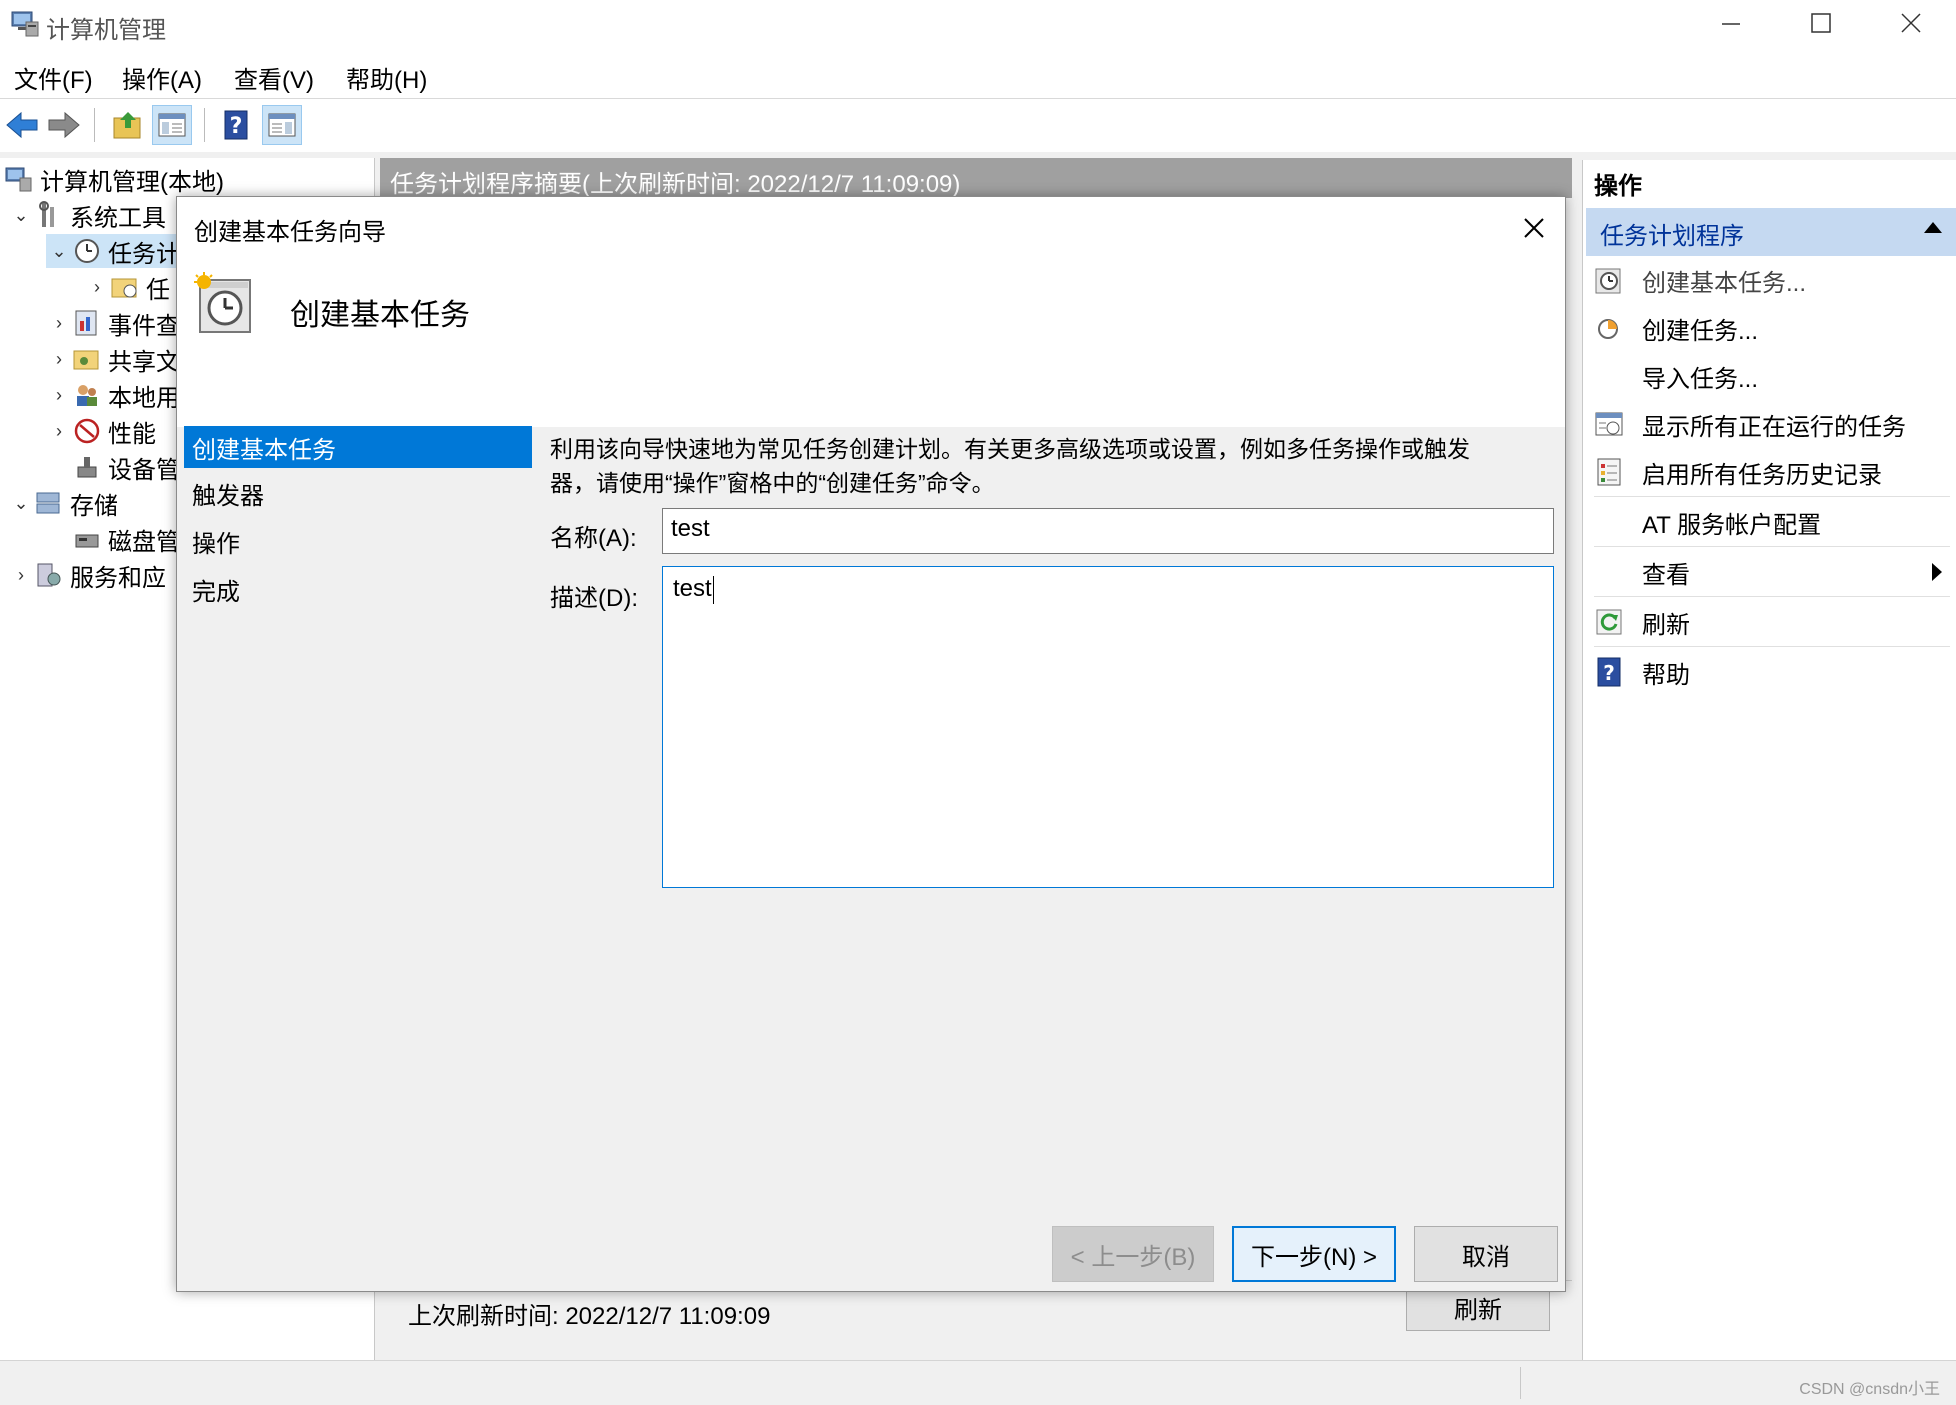 The height and width of the screenshot is (1405, 1956). I want to click on action-label: 查看, so click(1666, 575).